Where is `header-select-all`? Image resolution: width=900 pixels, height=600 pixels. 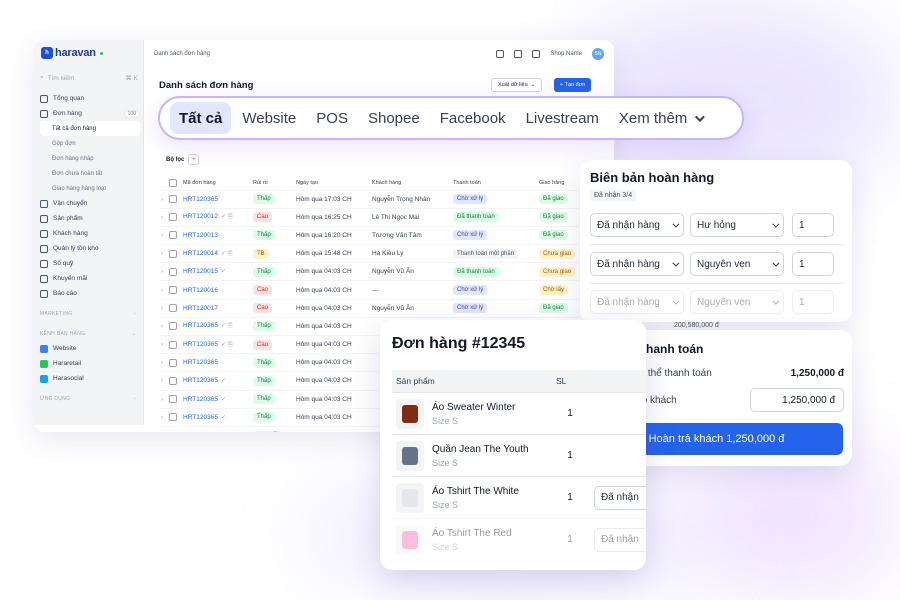 header-select-all is located at coordinates (176, 183).